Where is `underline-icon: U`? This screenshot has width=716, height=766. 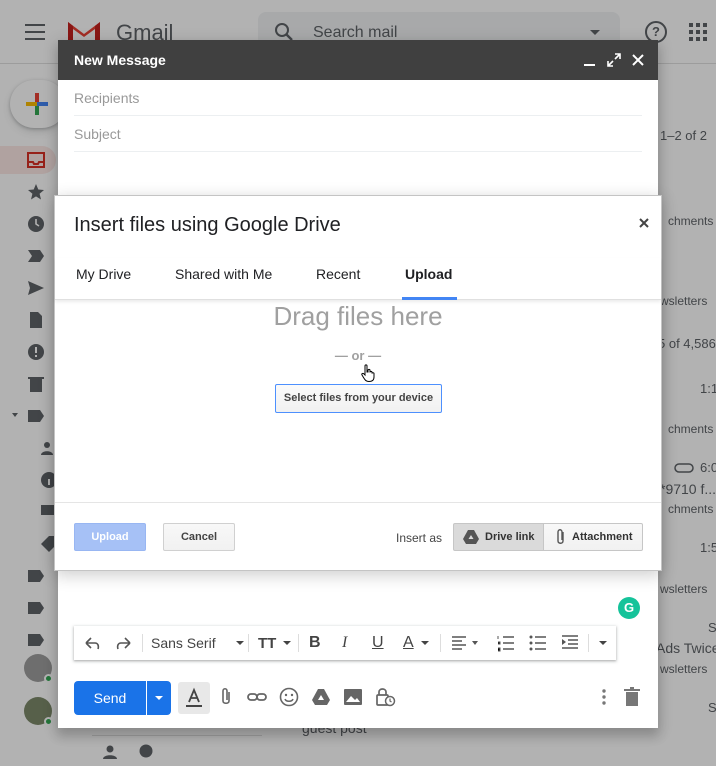
underline-icon: U is located at coordinates (378, 643).